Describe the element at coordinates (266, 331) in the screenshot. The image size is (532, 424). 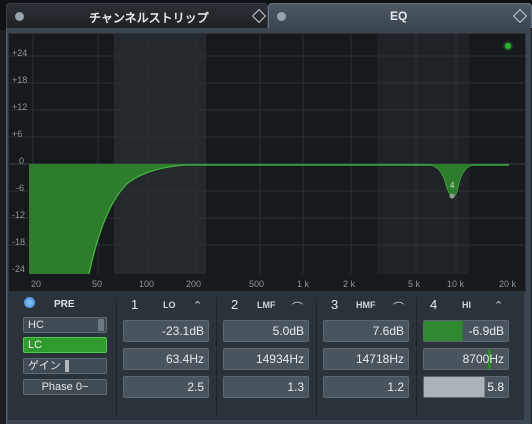
I see `band2-gain: 5.0dB` at that location.